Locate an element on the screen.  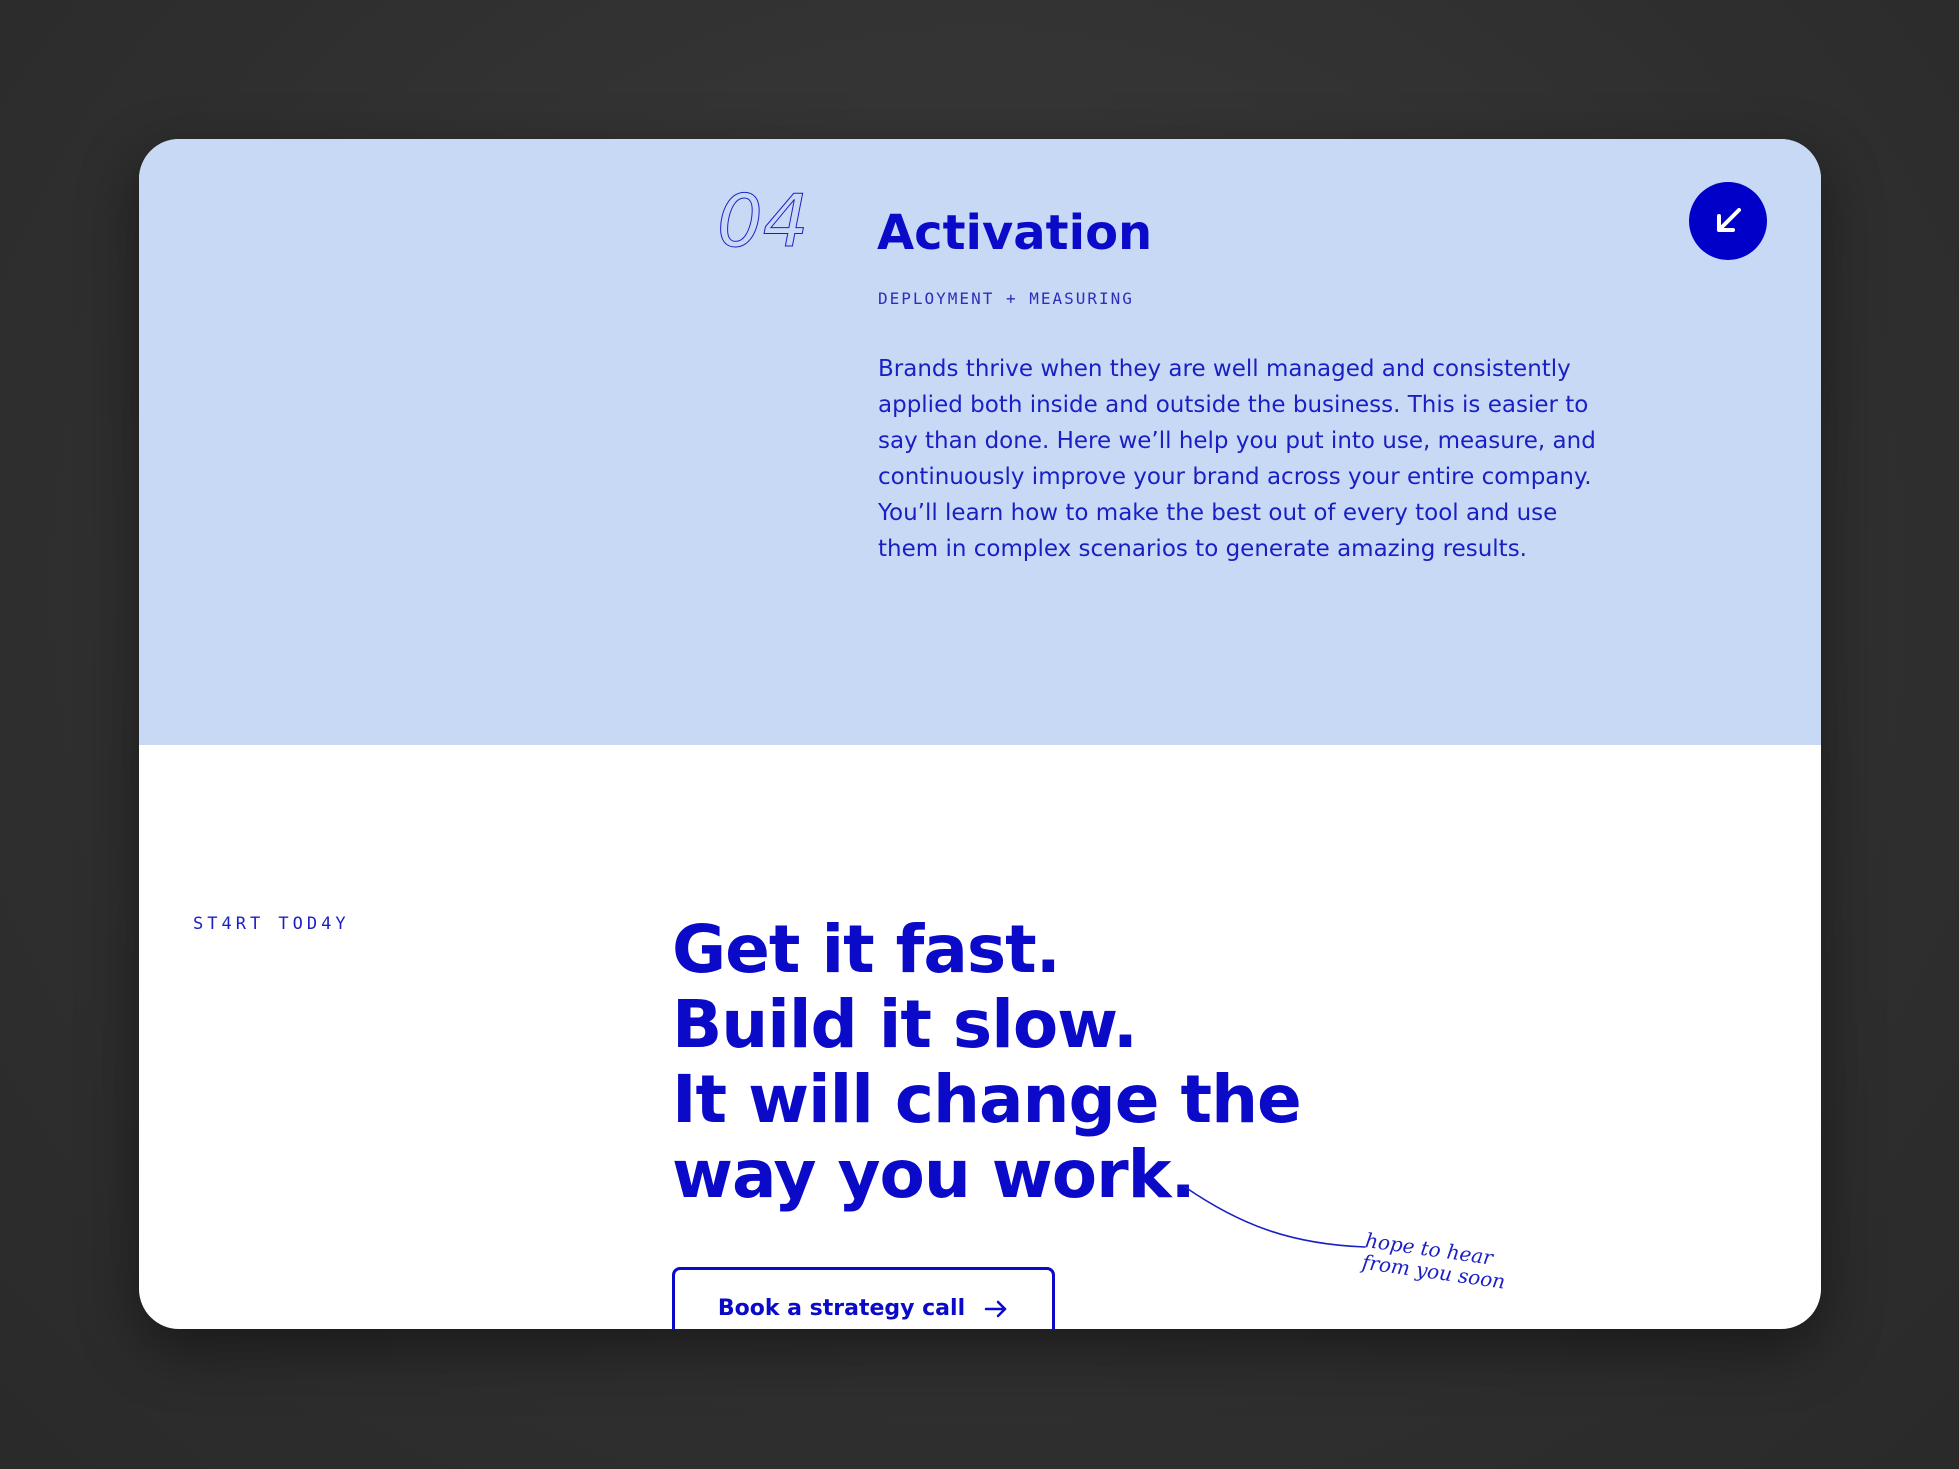
headline-line: Build it slow. is located at coordinates (905, 1024).